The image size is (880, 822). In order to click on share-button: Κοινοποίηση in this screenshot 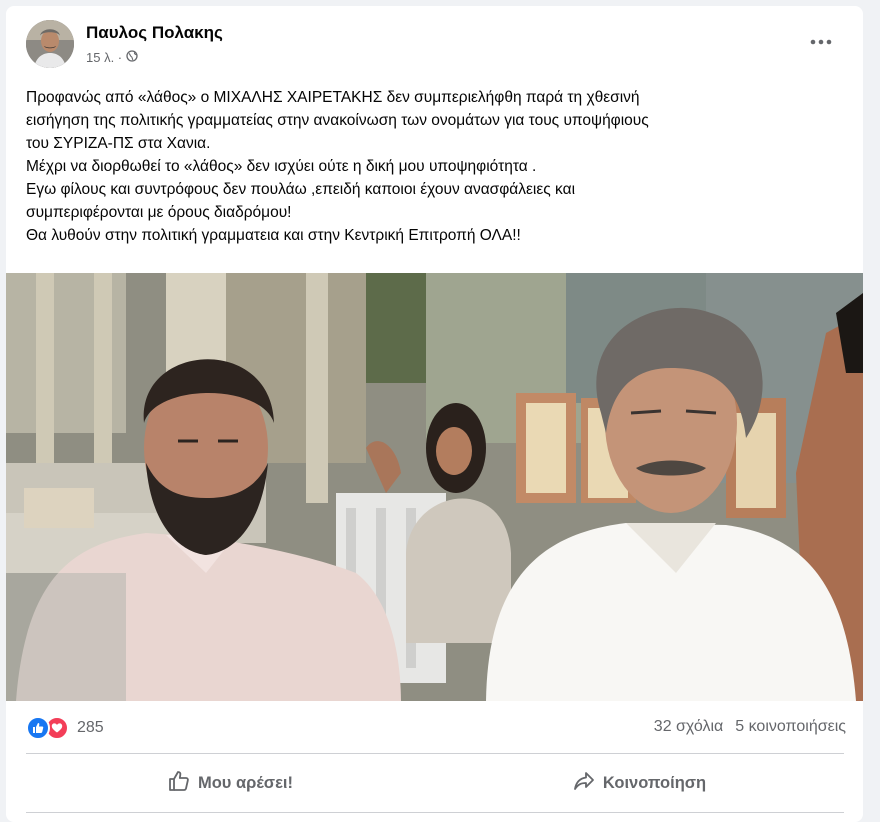, I will do `click(639, 783)`.